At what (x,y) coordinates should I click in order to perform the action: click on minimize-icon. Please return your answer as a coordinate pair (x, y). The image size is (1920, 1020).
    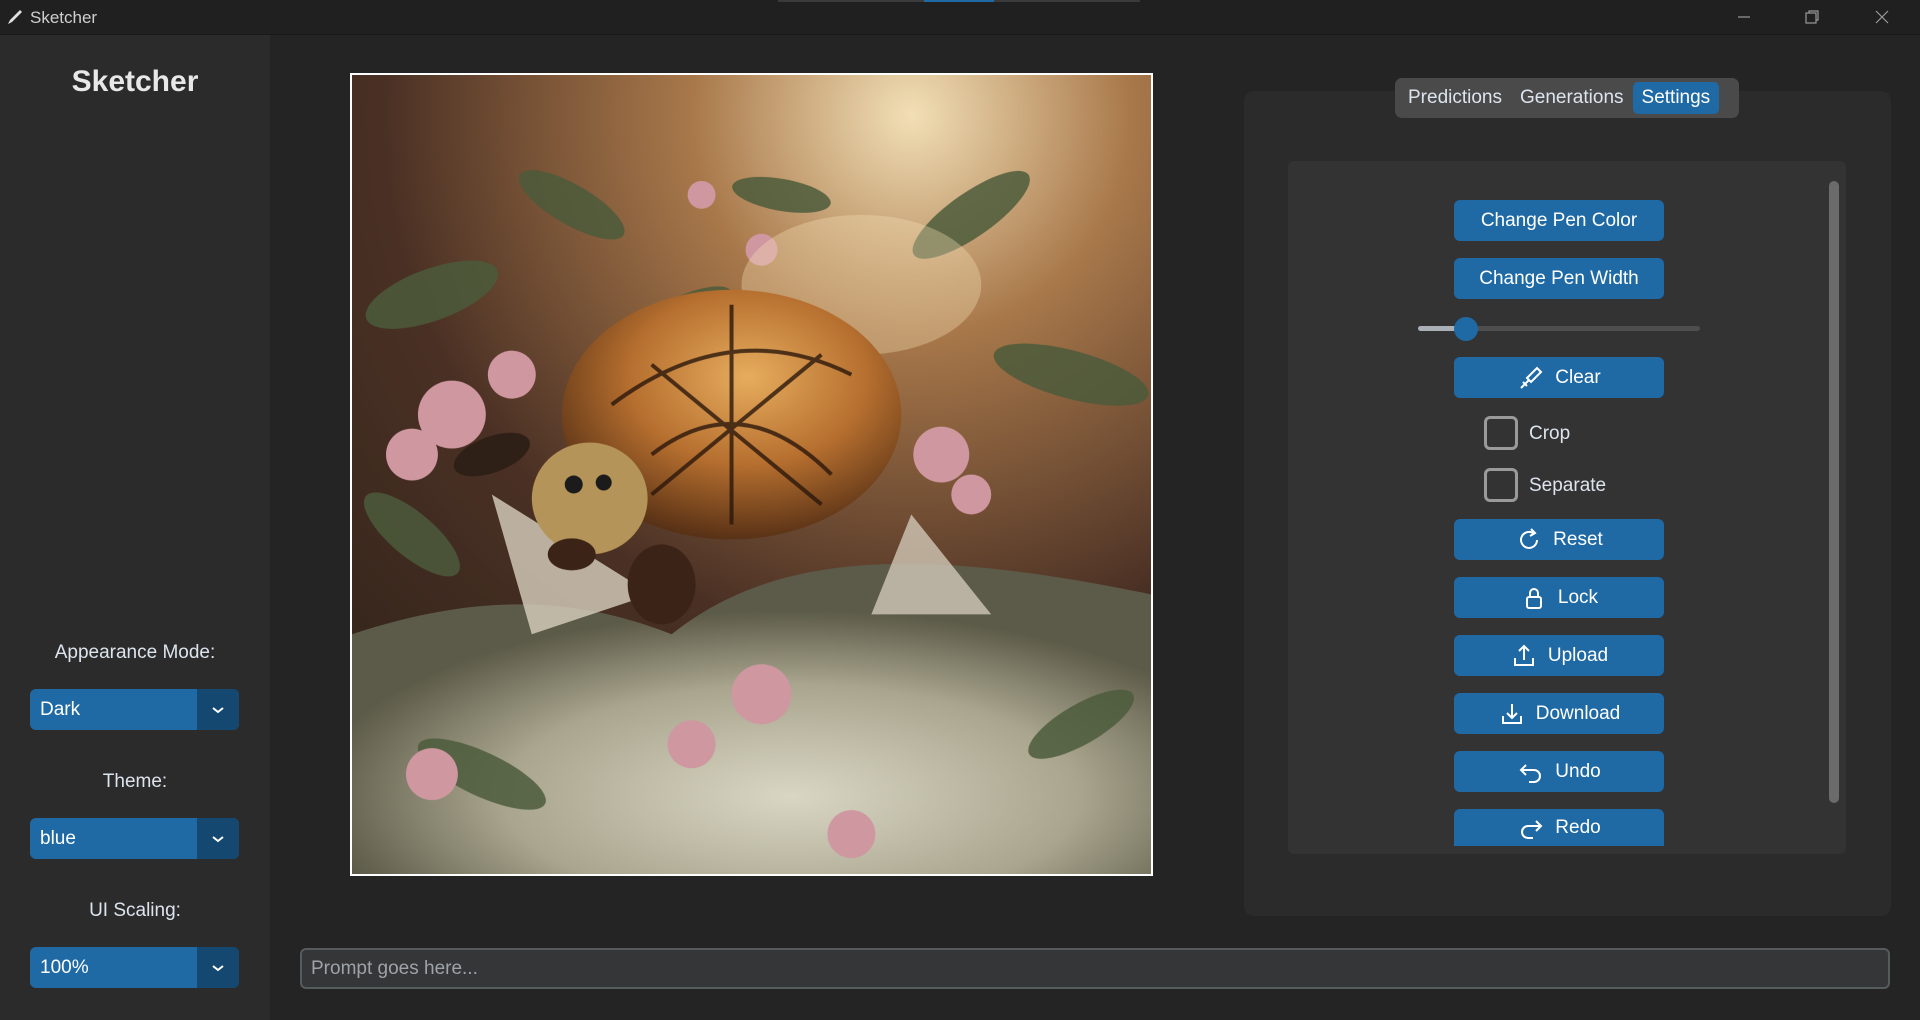
    Looking at the image, I should click on (1744, 17).